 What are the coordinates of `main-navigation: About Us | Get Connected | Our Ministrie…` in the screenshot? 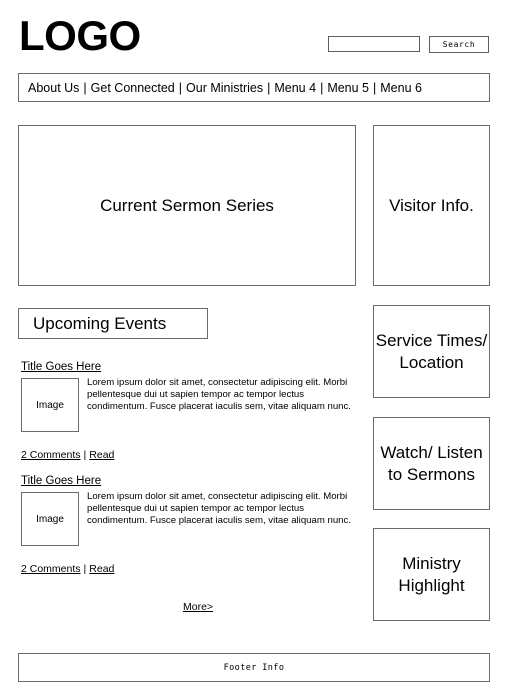 It's located at (254, 87).